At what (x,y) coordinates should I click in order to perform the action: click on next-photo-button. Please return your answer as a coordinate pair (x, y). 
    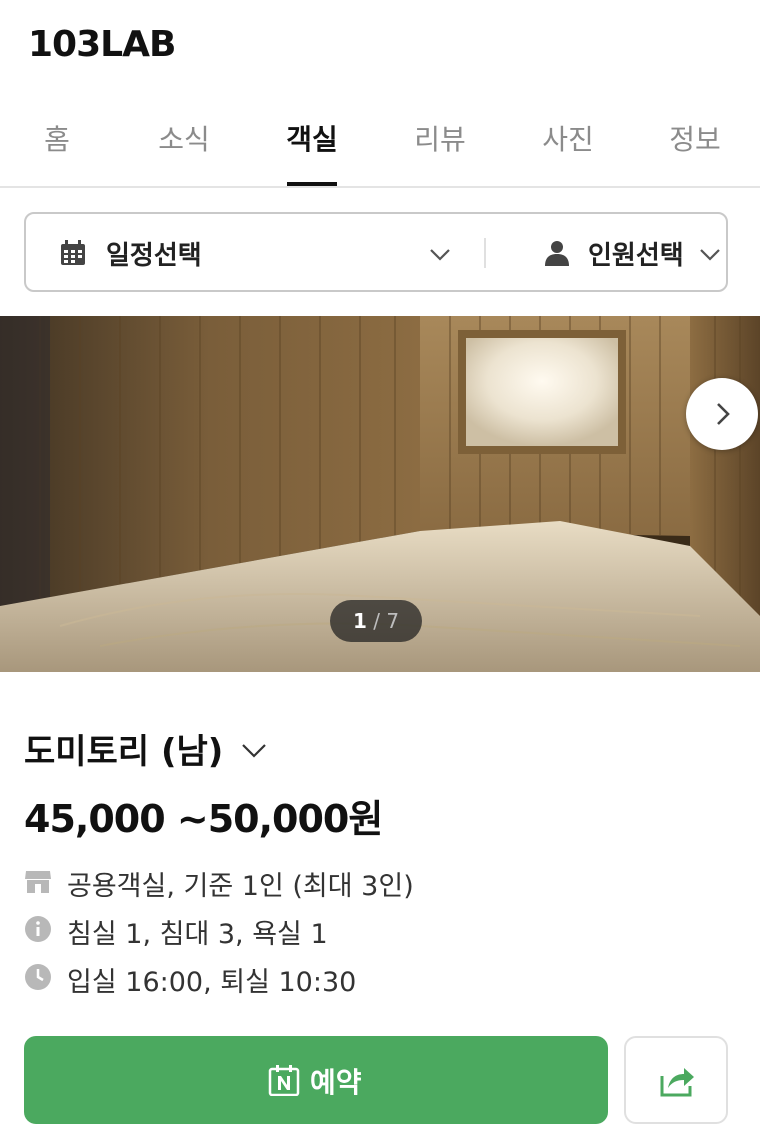
    Looking at the image, I should click on (722, 414).